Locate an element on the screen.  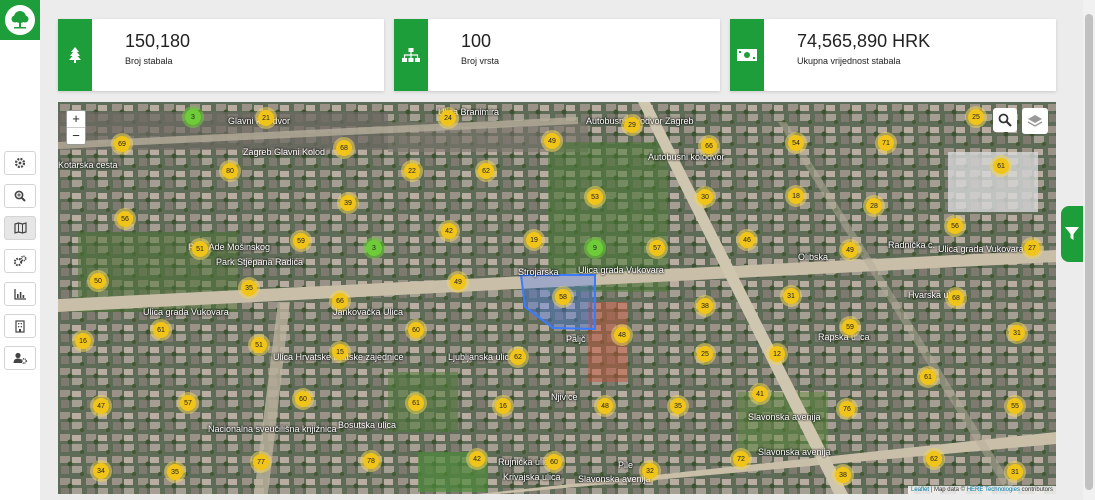
cluster-count: 71 is located at coordinates (886, 143).